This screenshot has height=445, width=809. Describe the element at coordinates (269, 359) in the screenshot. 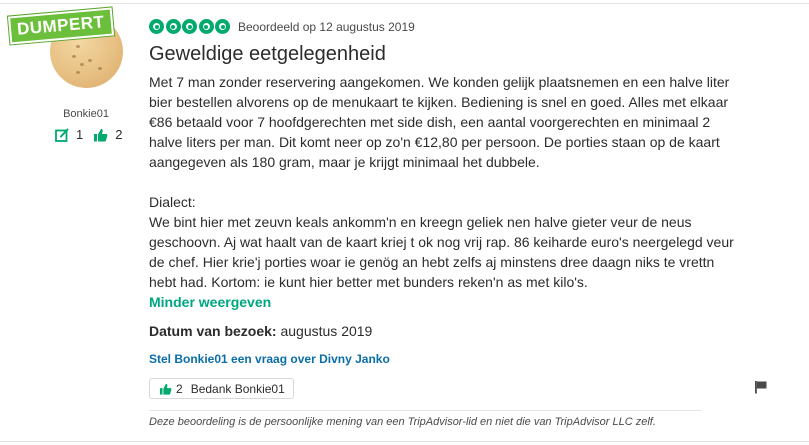

I see `ask-question-link: Stel Bonkie01 een vraag over Divny Janko` at that location.